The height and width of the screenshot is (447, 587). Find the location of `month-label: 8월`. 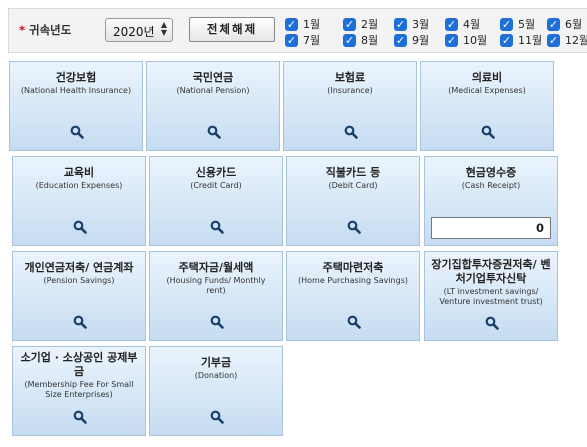

month-label: 8월 is located at coordinates (370, 40).